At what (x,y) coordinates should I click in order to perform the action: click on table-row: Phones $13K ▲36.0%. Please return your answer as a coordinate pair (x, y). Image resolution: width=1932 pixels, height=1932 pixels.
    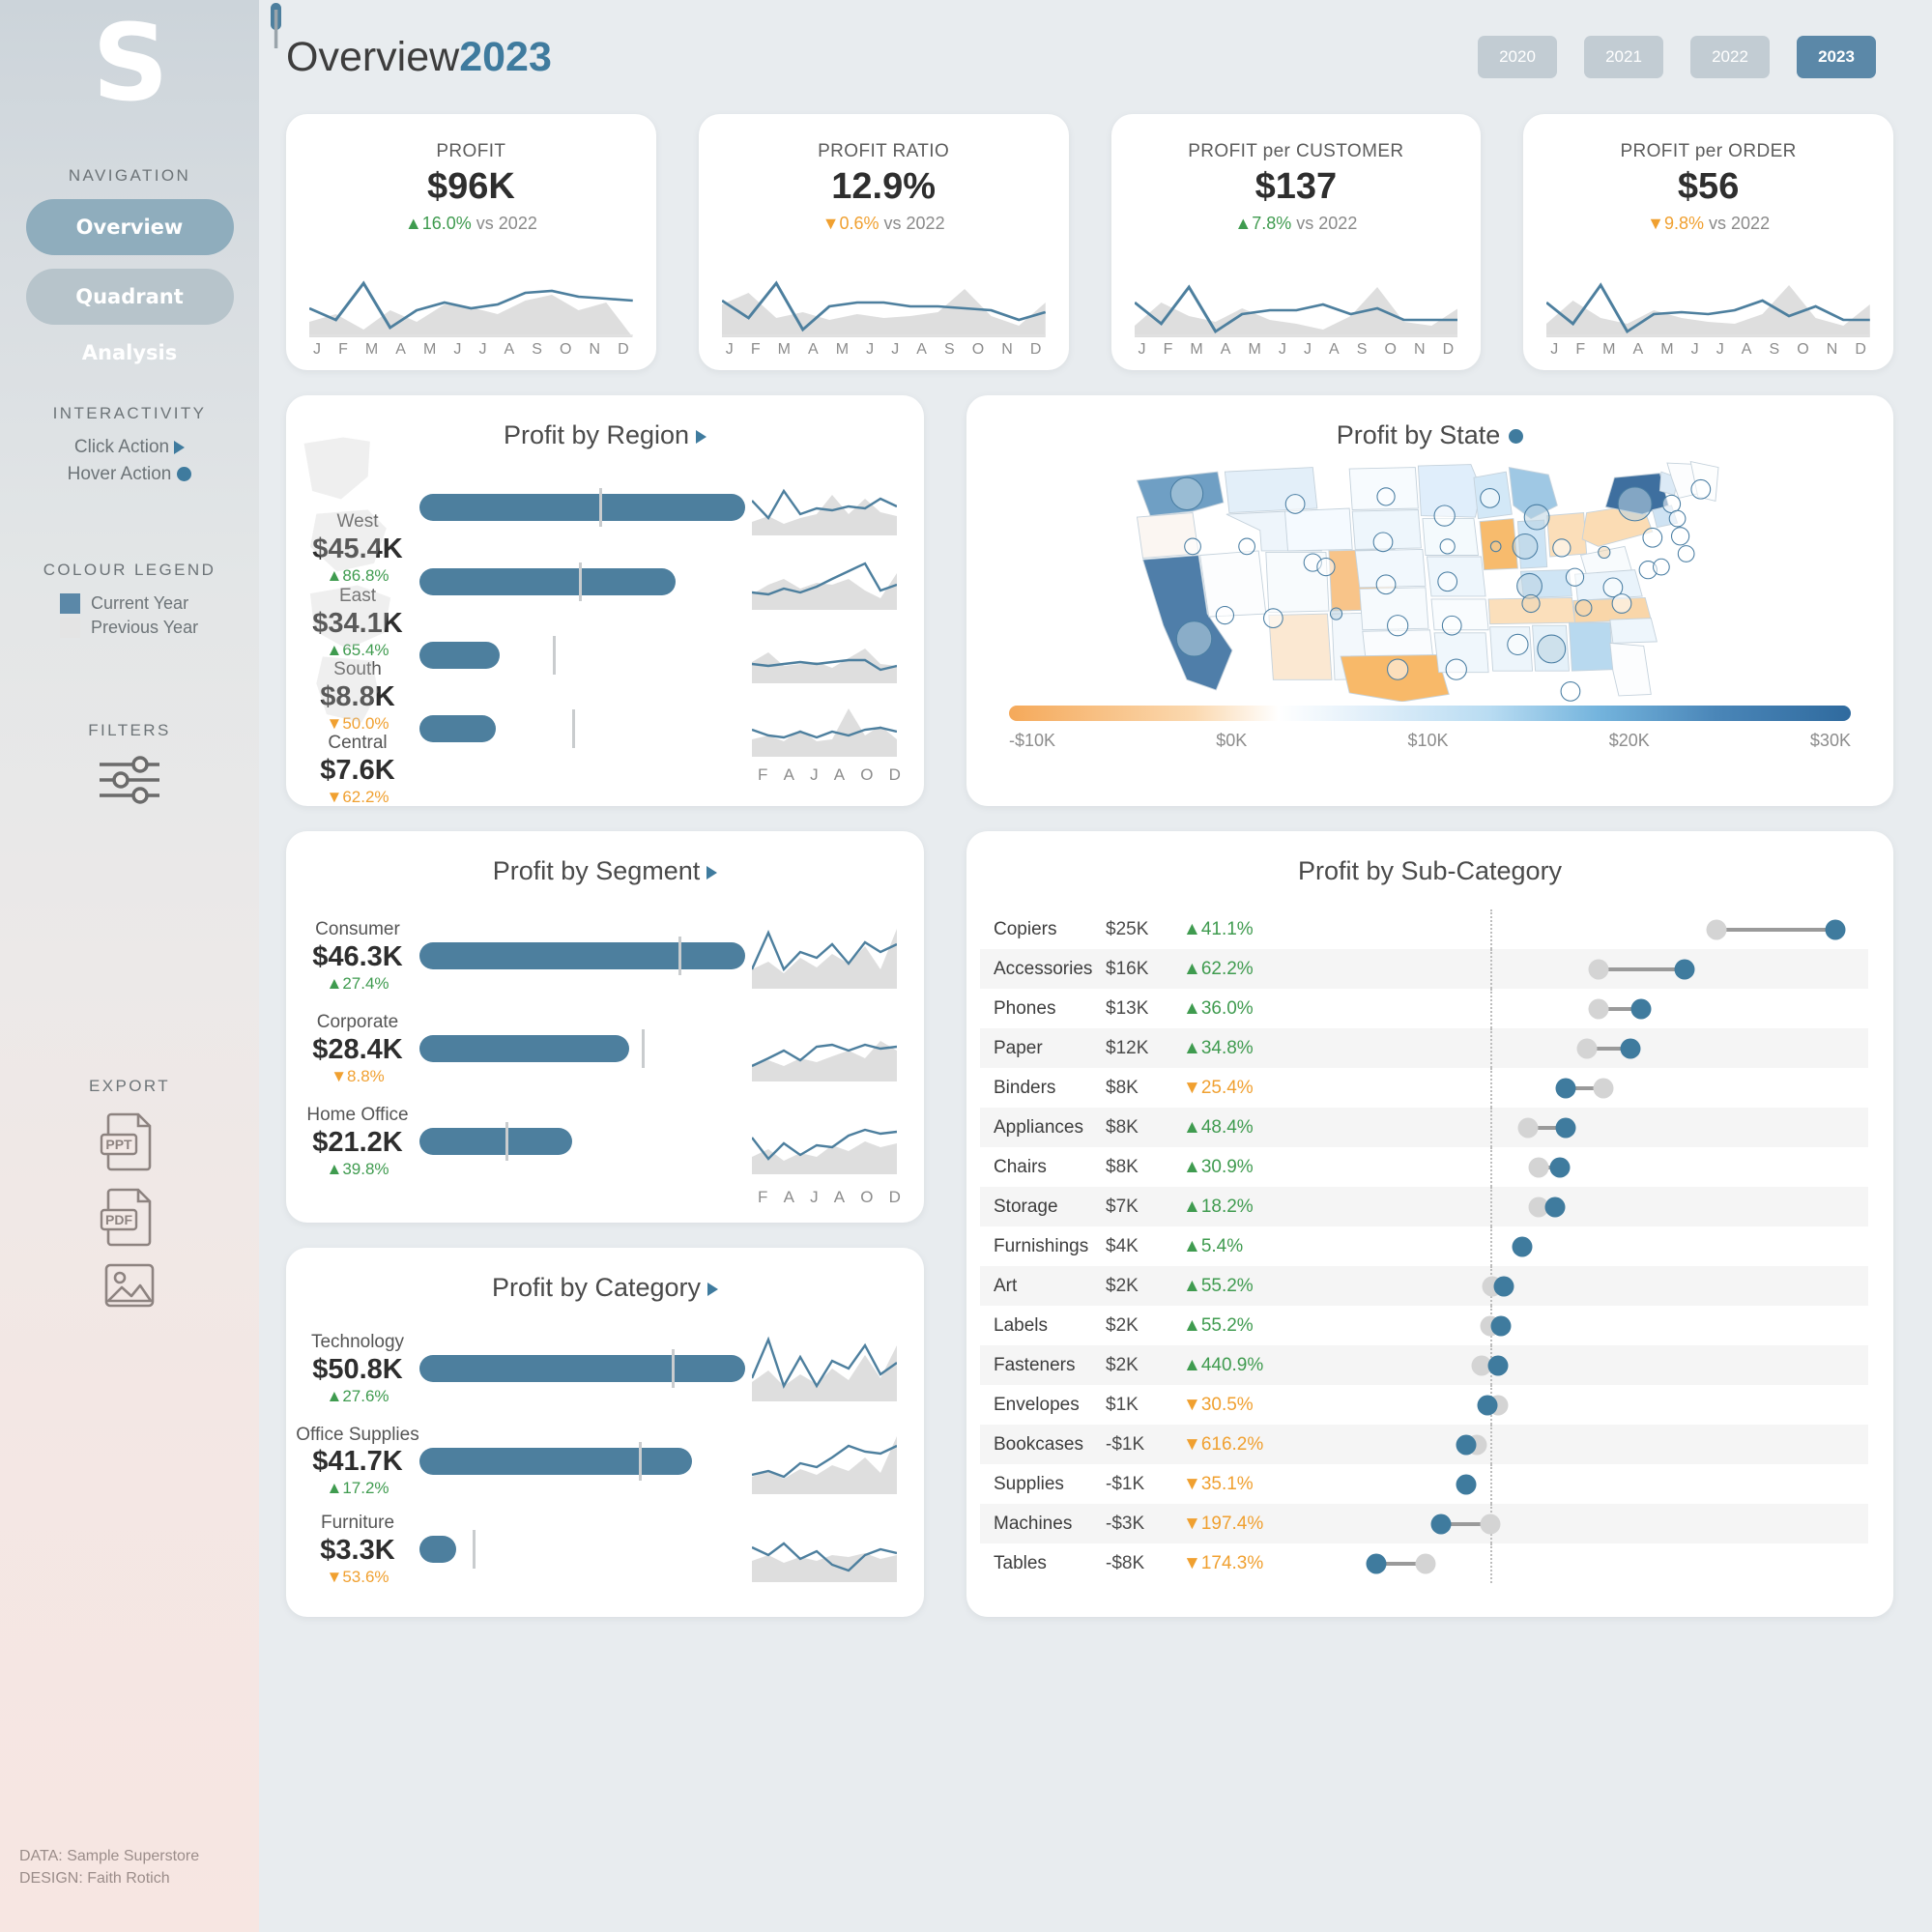
    Looking at the image, I should click on (1424, 1008).